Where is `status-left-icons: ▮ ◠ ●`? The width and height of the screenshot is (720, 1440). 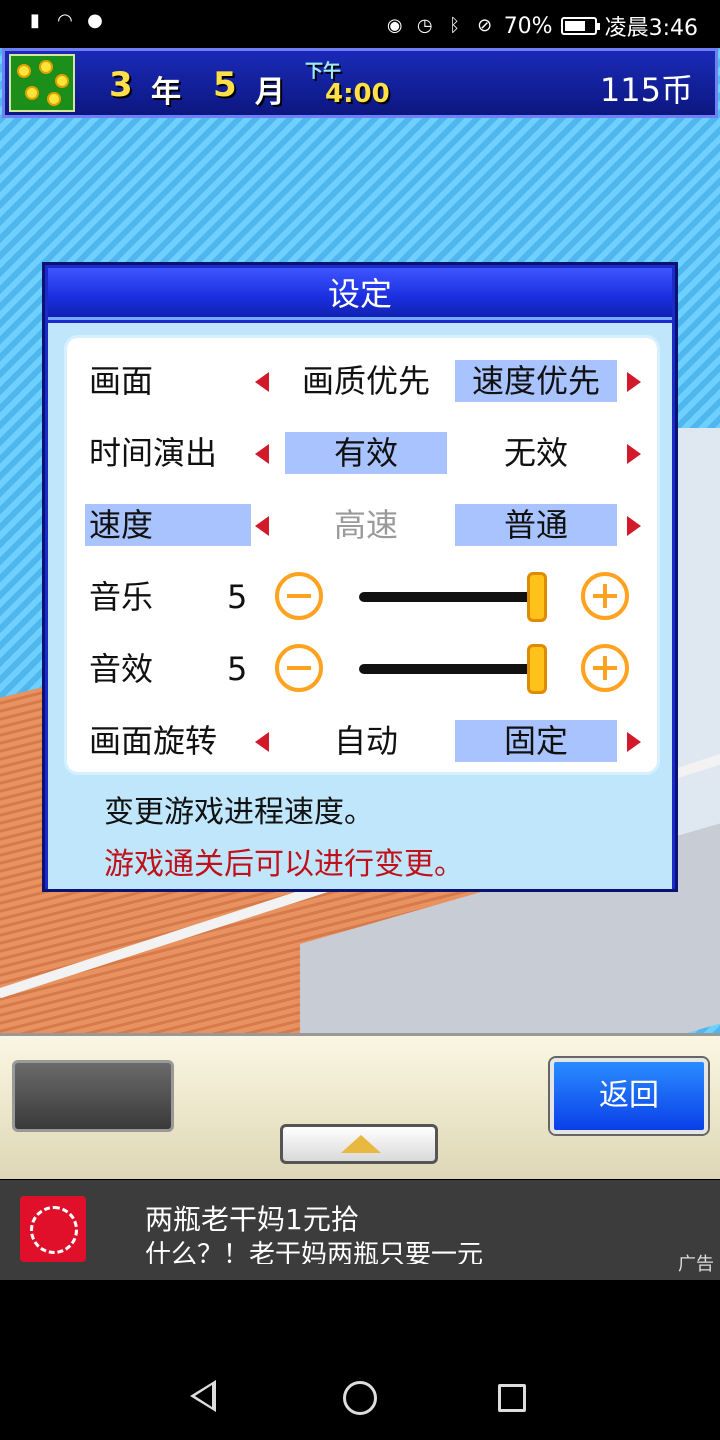
status-left-icons: ▮ ◠ ● is located at coordinates (65, 21).